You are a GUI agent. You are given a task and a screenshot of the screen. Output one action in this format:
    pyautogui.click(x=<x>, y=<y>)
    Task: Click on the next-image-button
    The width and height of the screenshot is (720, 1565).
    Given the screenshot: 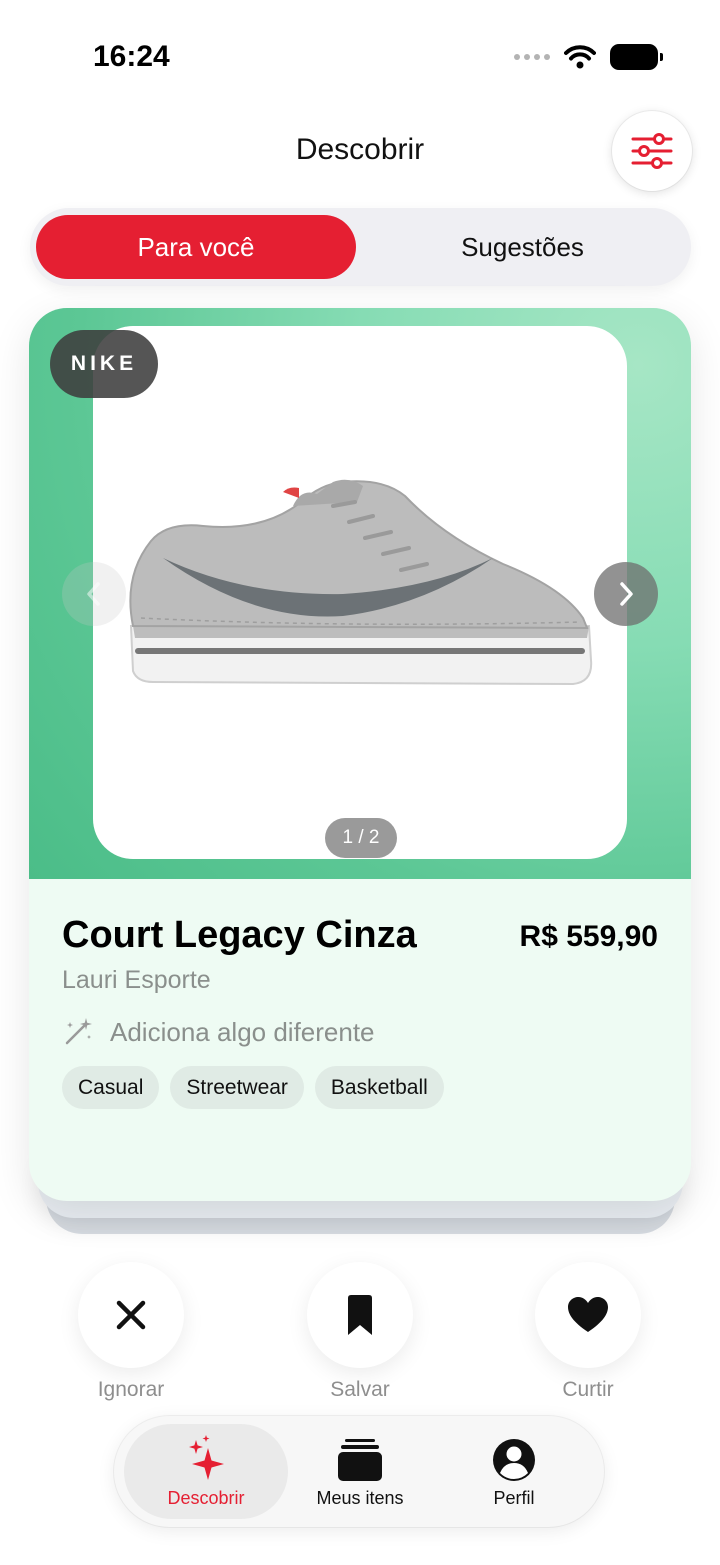 What is the action you would take?
    pyautogui.click(x=626, y=594)
    